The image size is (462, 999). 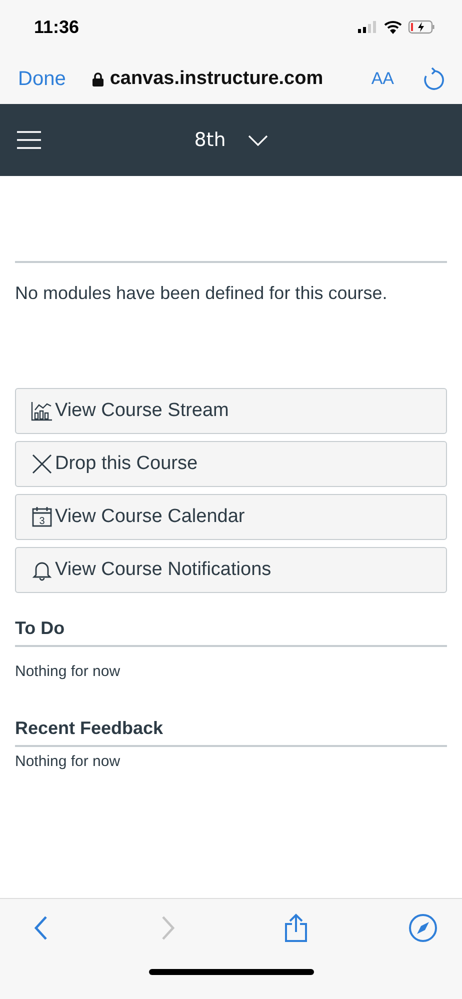 What do you see at coordinates (382, 79) in the screenshot?
I see `text-size-button: AA` at bounding box center [382, 79].